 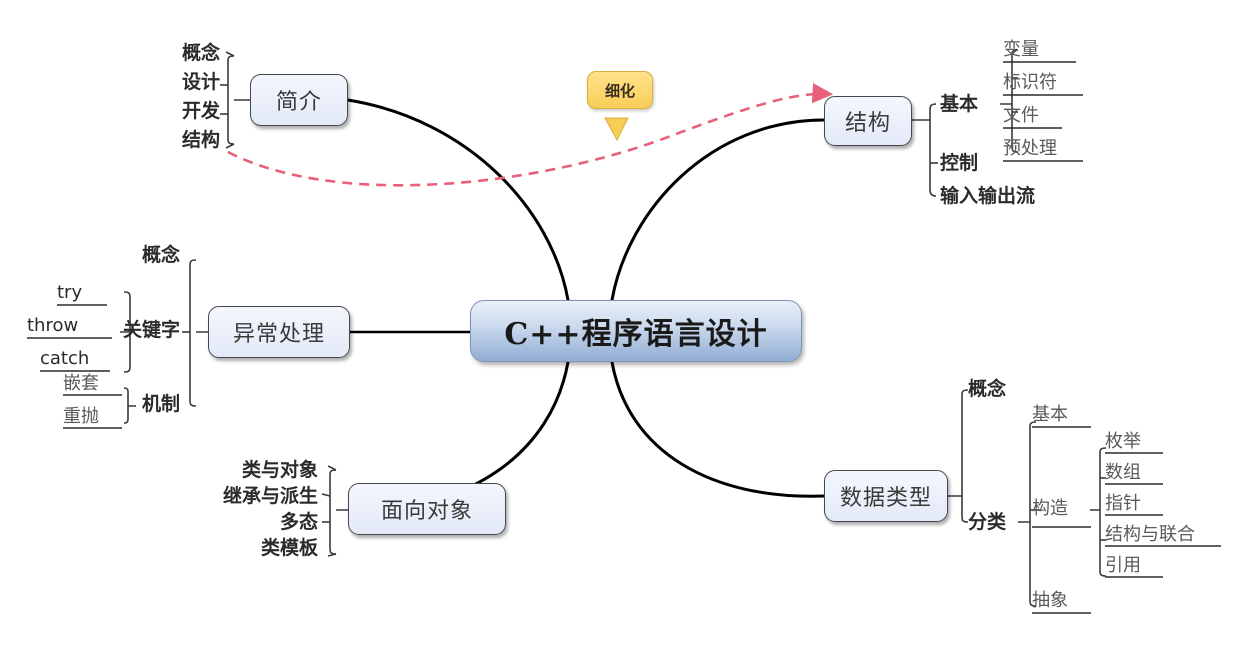 I want to click on subtopic-oop-1: 继承与派生, so click(x=255, y=496).